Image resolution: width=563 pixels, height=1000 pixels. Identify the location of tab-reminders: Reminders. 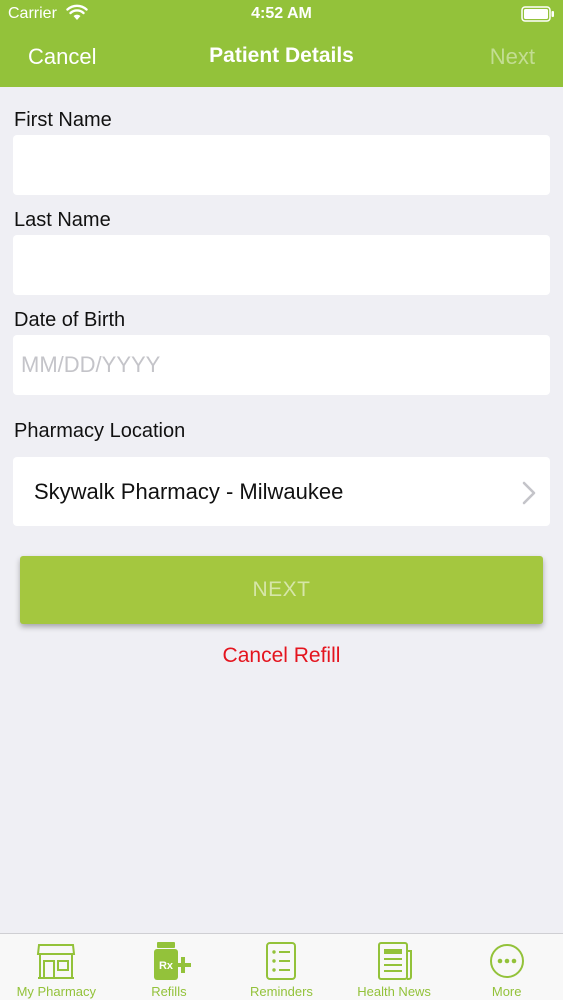
(281, 967).